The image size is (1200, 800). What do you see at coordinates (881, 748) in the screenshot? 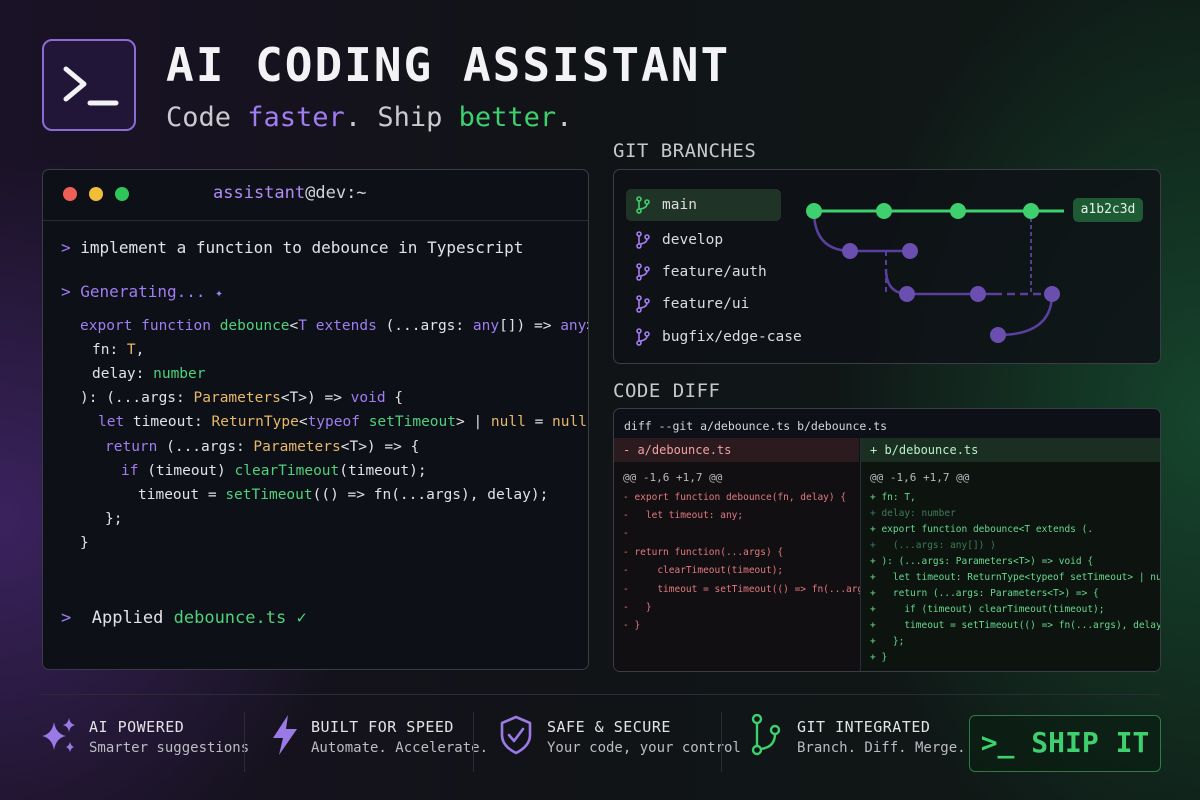
I see `feature-subtitle: Branch. Diff. Merge.` at bounding box center [881, 748].